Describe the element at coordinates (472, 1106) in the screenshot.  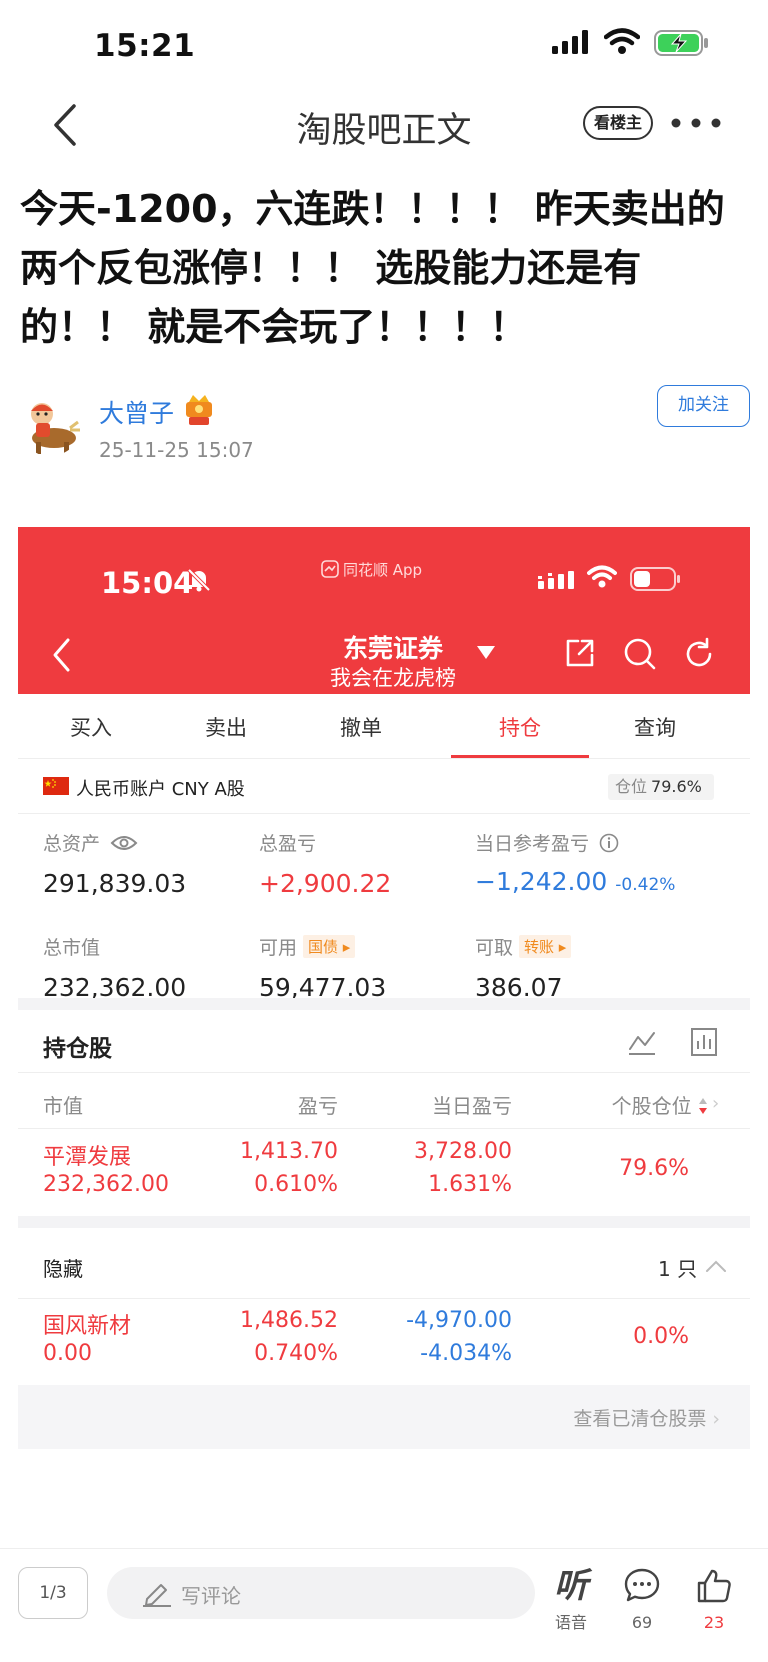
I see `col-day-pl: 当日盈亏` at that location.